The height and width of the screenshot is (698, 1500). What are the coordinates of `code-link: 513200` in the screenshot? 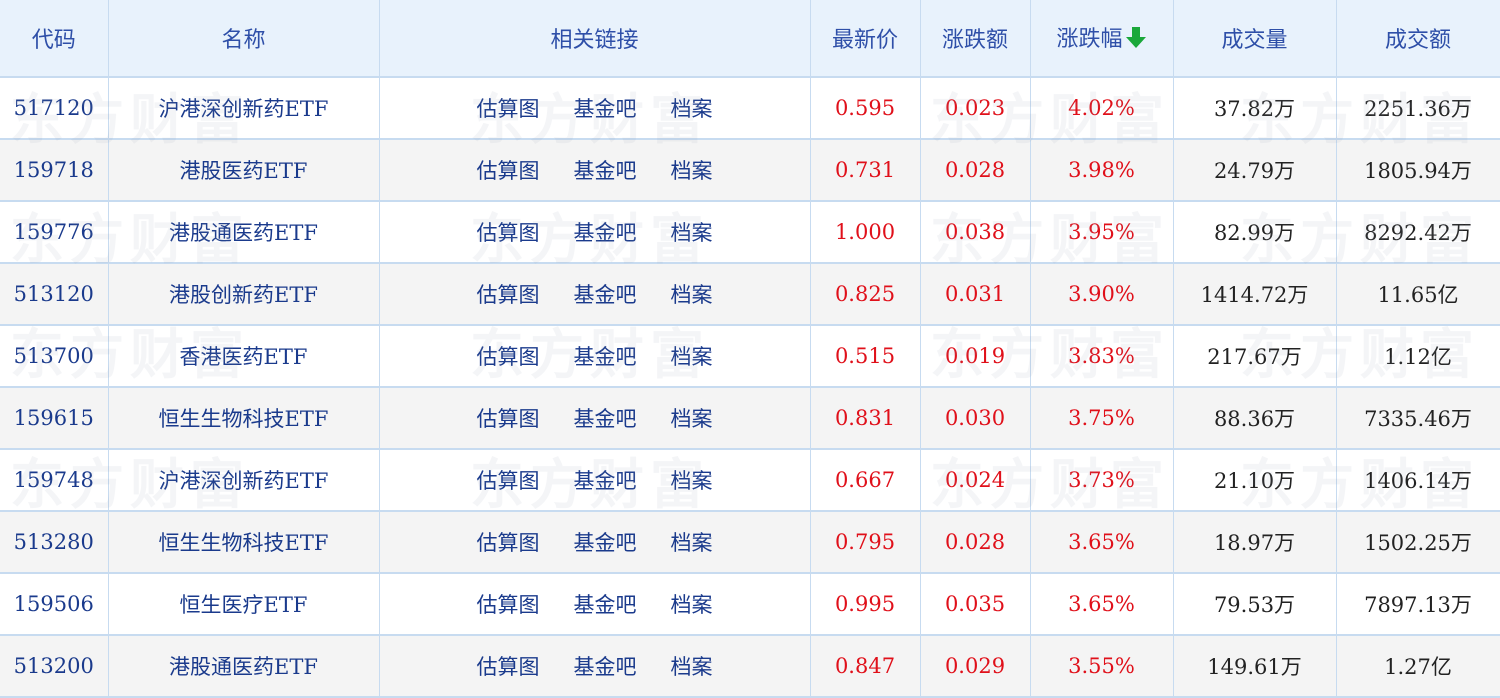 It's located at (54, 666).